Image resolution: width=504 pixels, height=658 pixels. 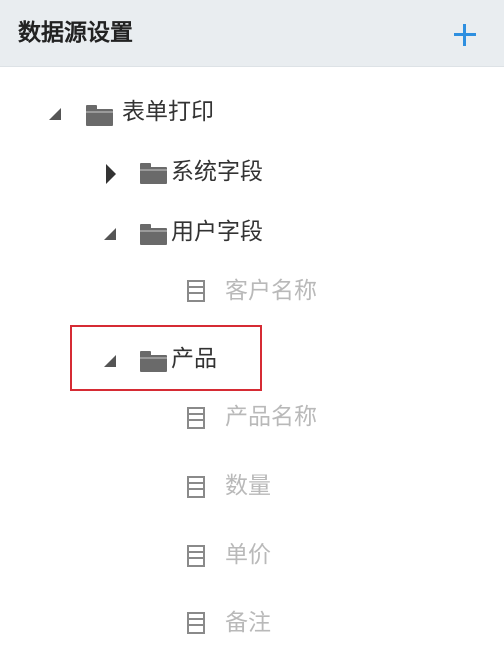 I want to click on field-label: 单价, so click(x=248, y=555).